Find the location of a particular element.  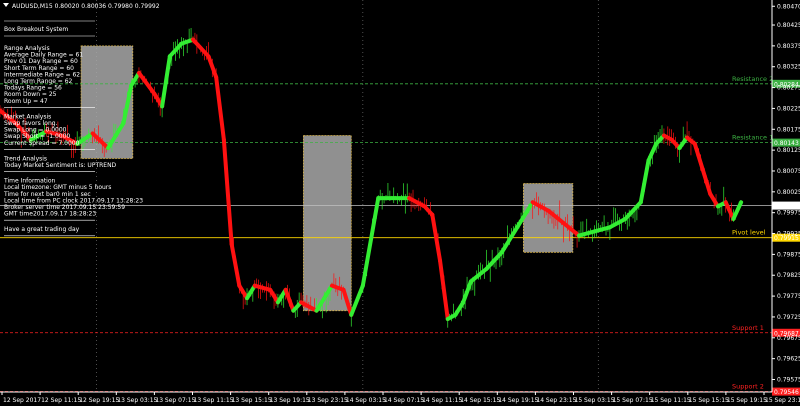

y-tick-label: 0.80275 is located at coordinates (788, 88).